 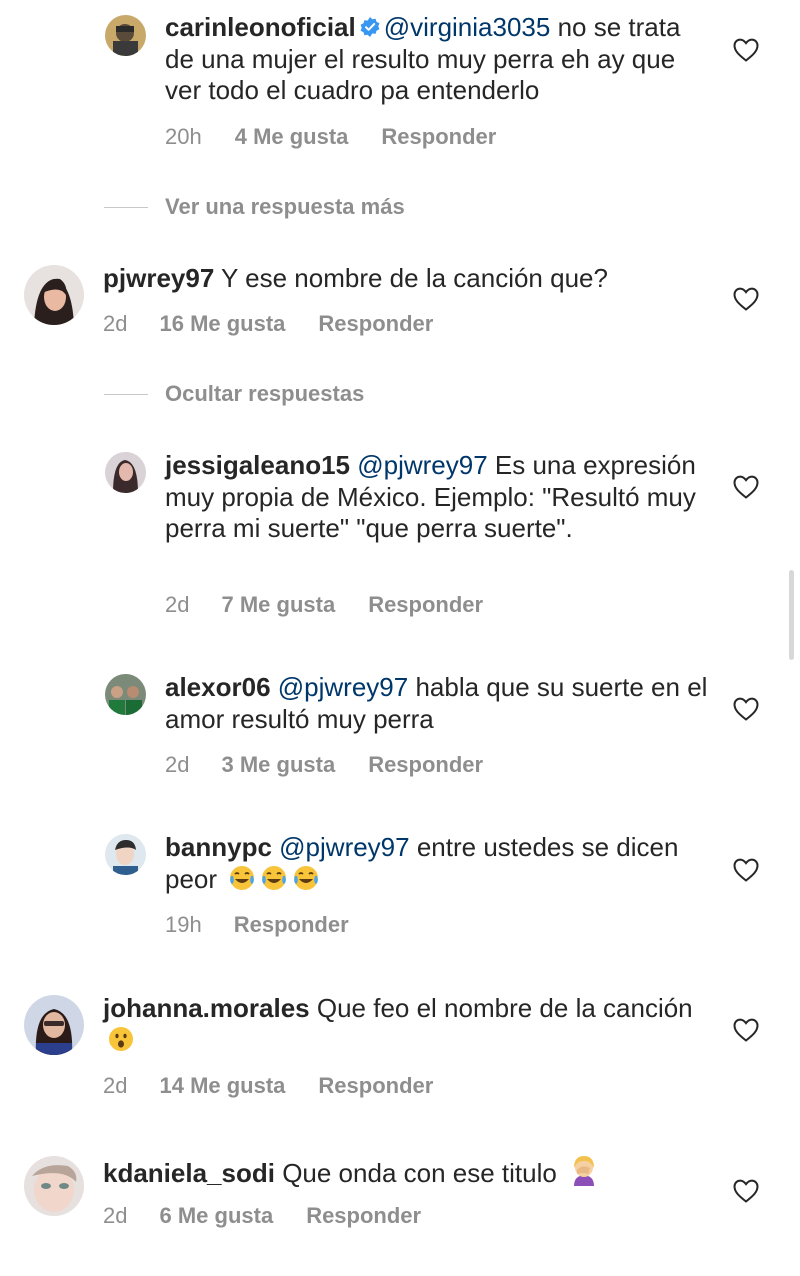 I want to click on likes-count: 4 Me gusta, so click(x=292, y=137).